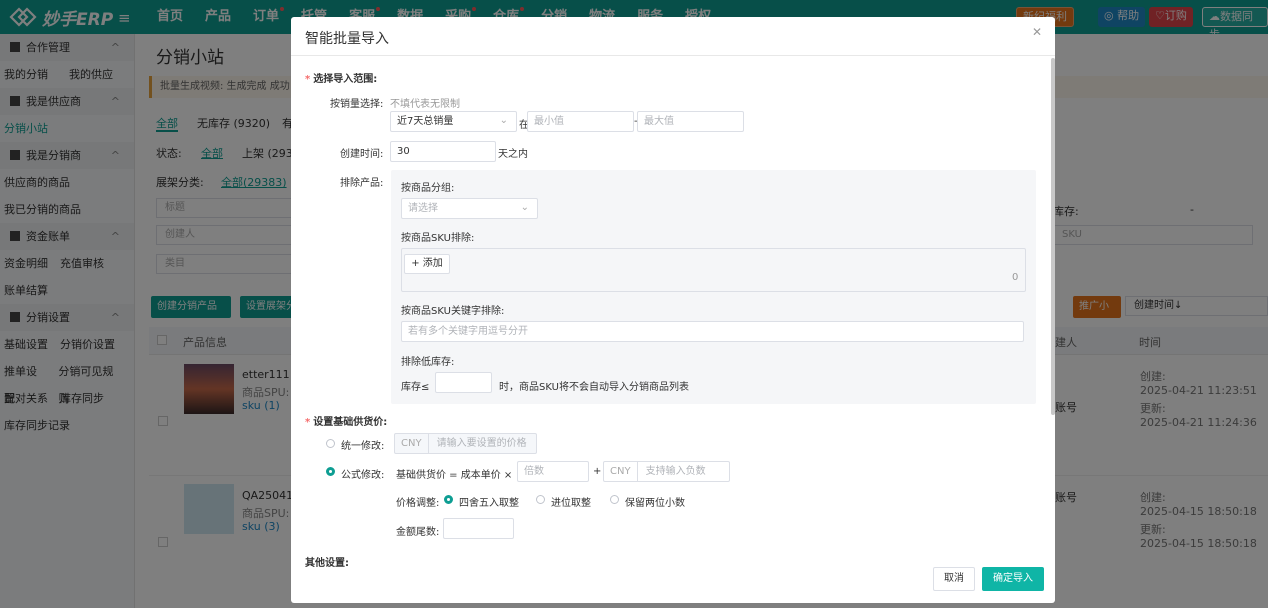  Describe the element at coordinates (363, 446) in the screenshot. I see `unify-label: 统一修改:` at that location.